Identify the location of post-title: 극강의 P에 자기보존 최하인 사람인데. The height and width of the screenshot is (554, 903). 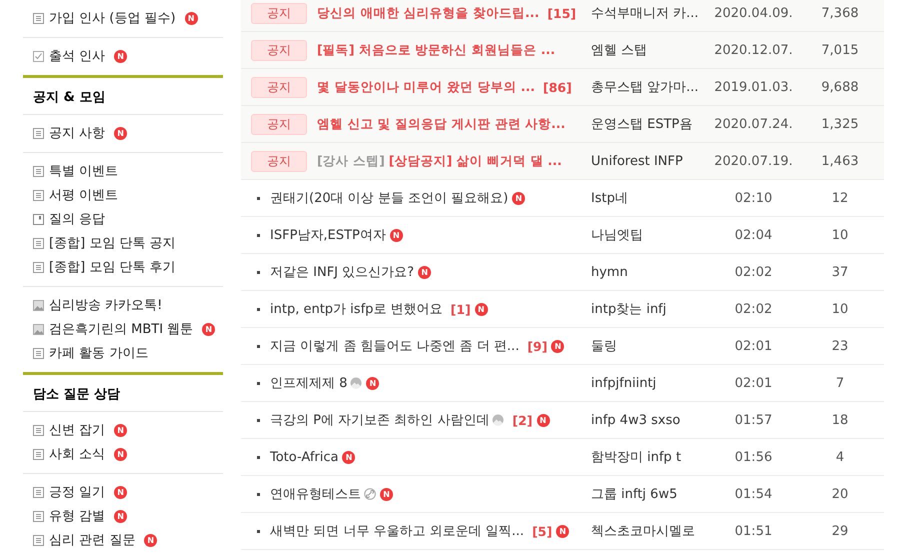
(380, 420).